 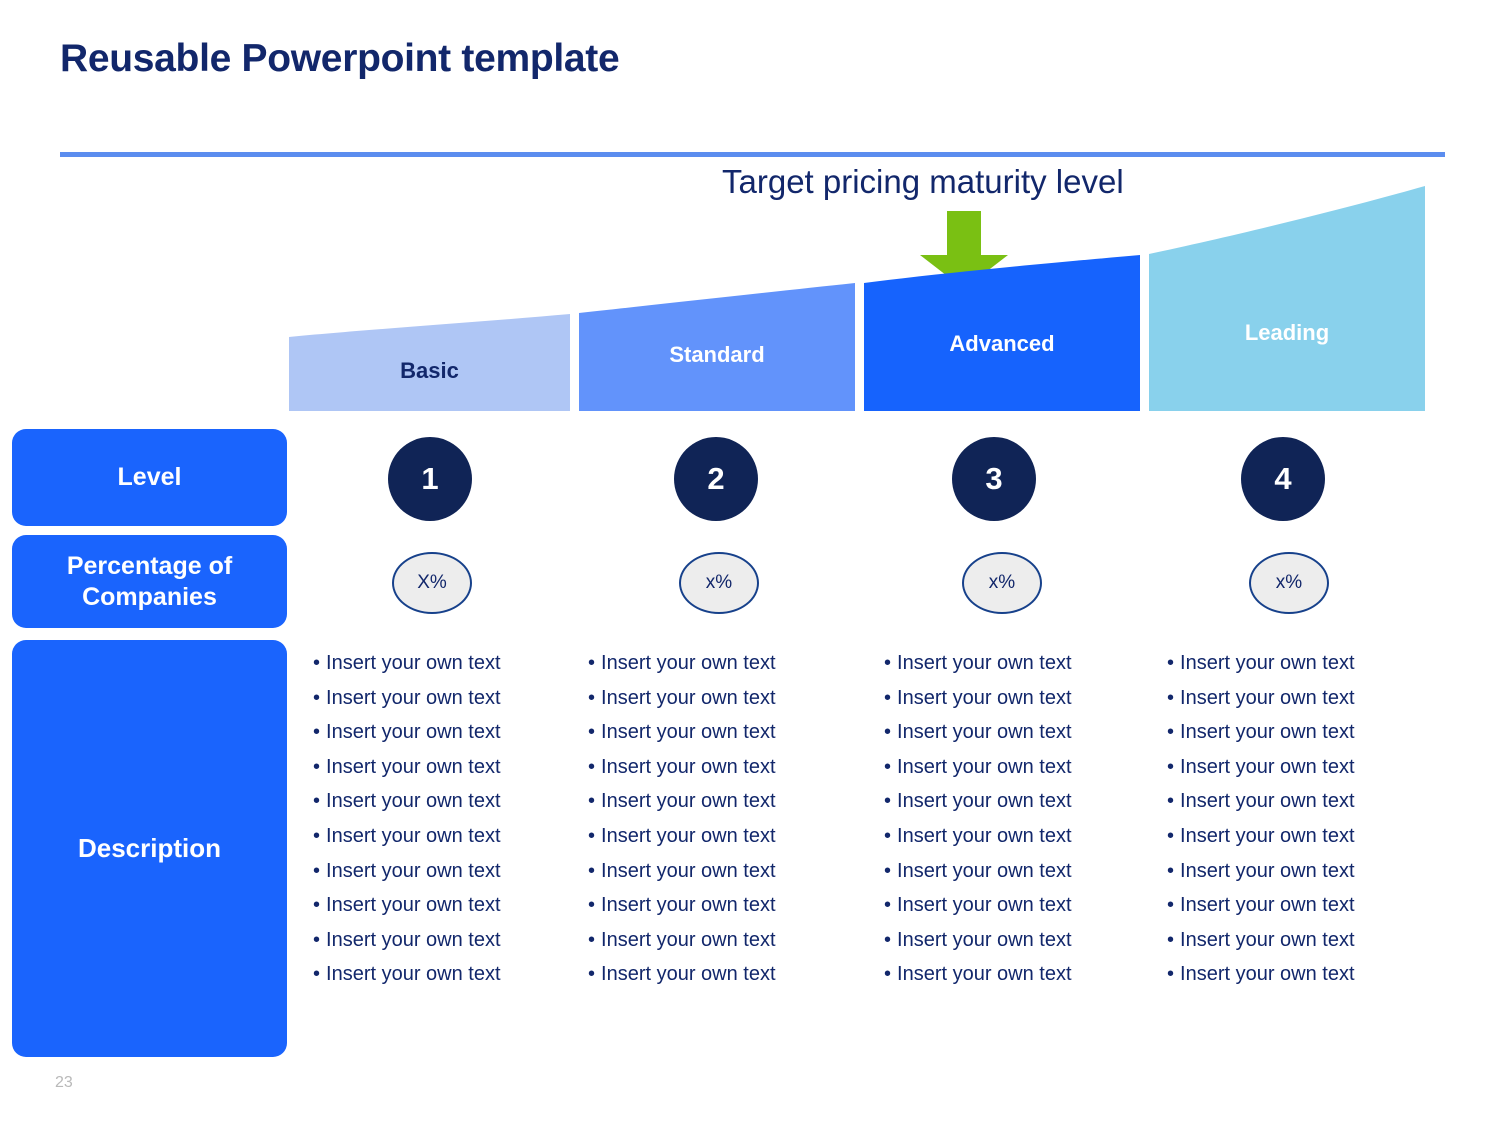 I want to click on target-callout-label: Target pricing maturity level, so click(x=923, y=181).